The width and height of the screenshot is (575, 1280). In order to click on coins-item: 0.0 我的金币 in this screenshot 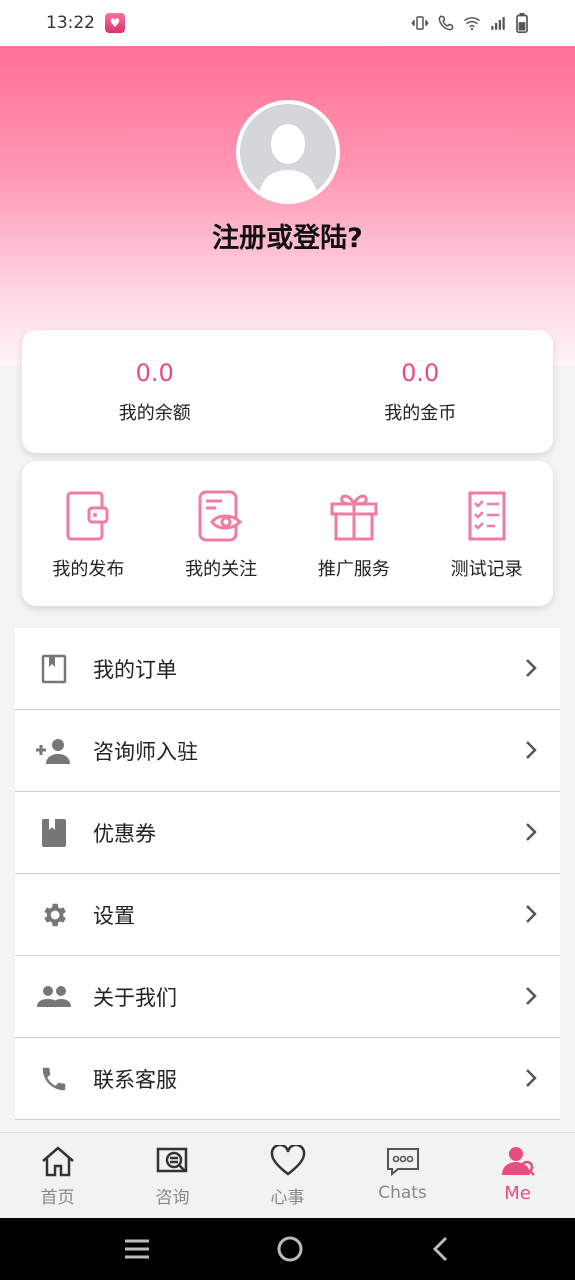, I will do `click(421, 391)`.